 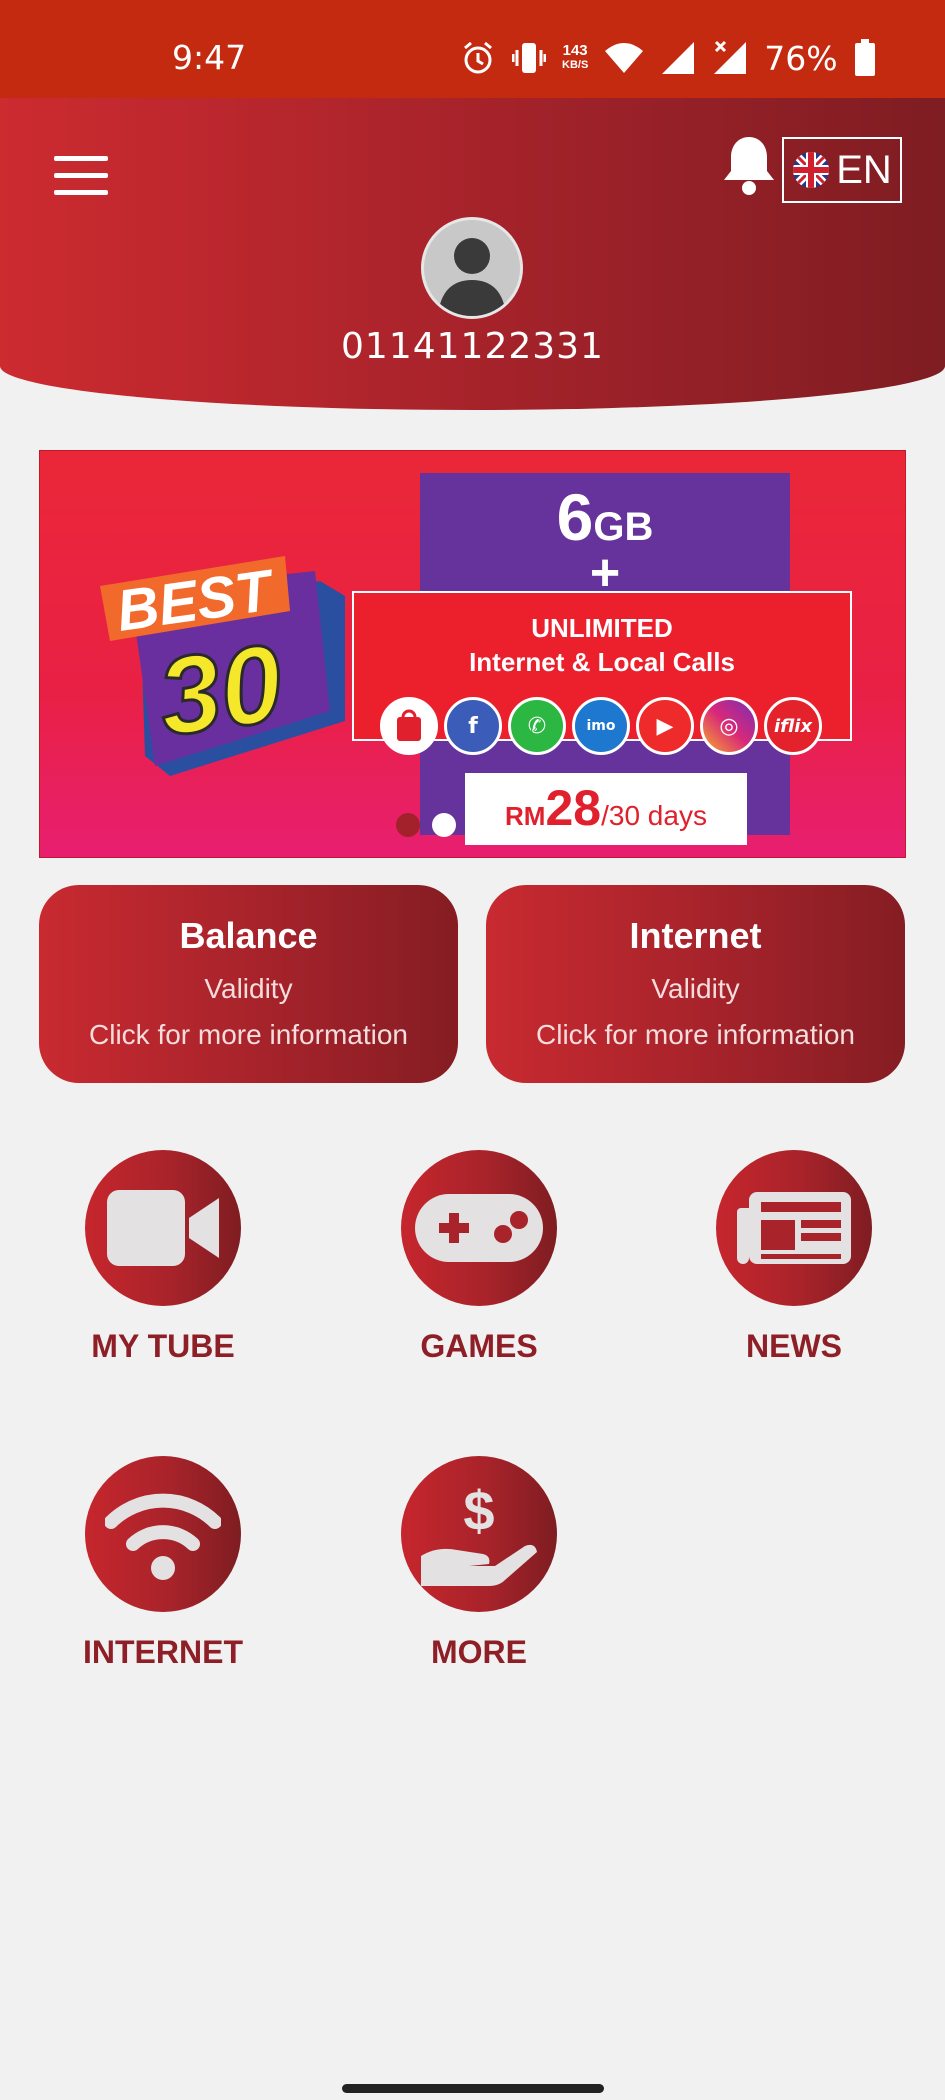 I want to click on balance-more-info: Click for more information, so click(x=248, y=1034).